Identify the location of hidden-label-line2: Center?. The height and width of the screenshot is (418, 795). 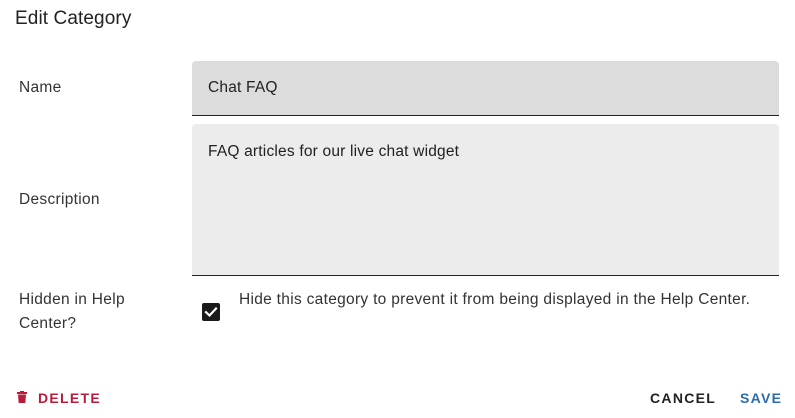
(48, 323).